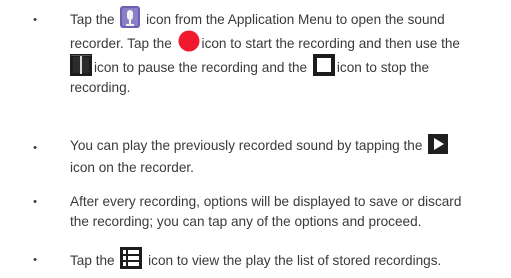  What do you see at coordinates (202, 67) in the screenshot?
I see `text-segment: icon to pause the recording and the` at bounding box center [202, 67].